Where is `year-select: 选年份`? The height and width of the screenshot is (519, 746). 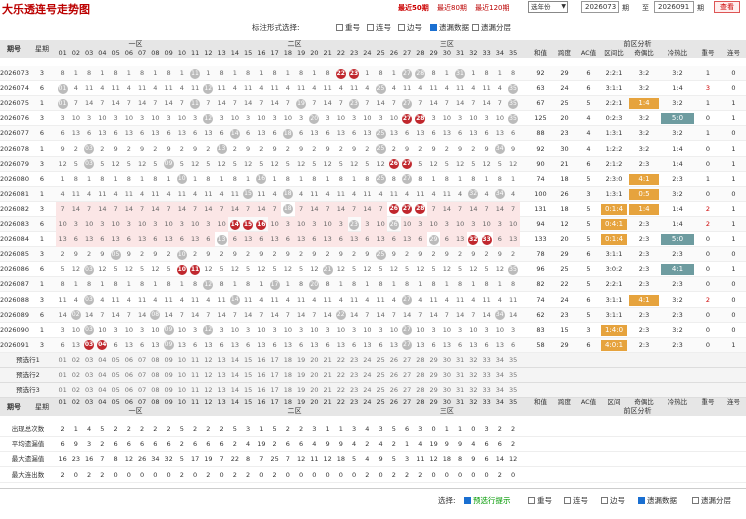
year-select: 选年份 is located at coordinates (548, 7).